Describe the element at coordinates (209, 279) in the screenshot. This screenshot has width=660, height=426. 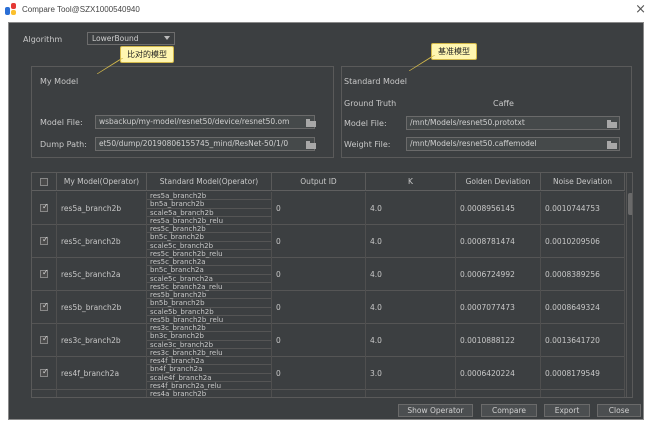
I see `standard-operator: scale5c_branch2a` at that location.